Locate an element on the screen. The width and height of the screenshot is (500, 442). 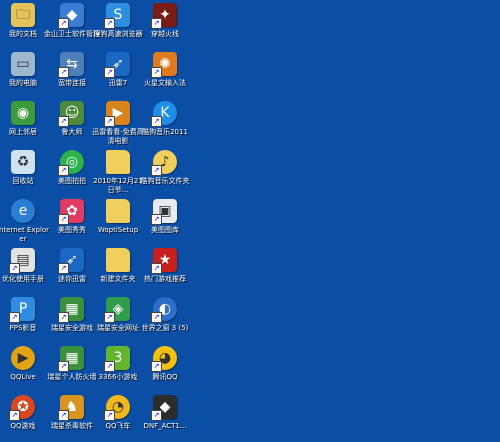
rising-games-icon: ▦ ↗ is located at coordinates (71, 310).